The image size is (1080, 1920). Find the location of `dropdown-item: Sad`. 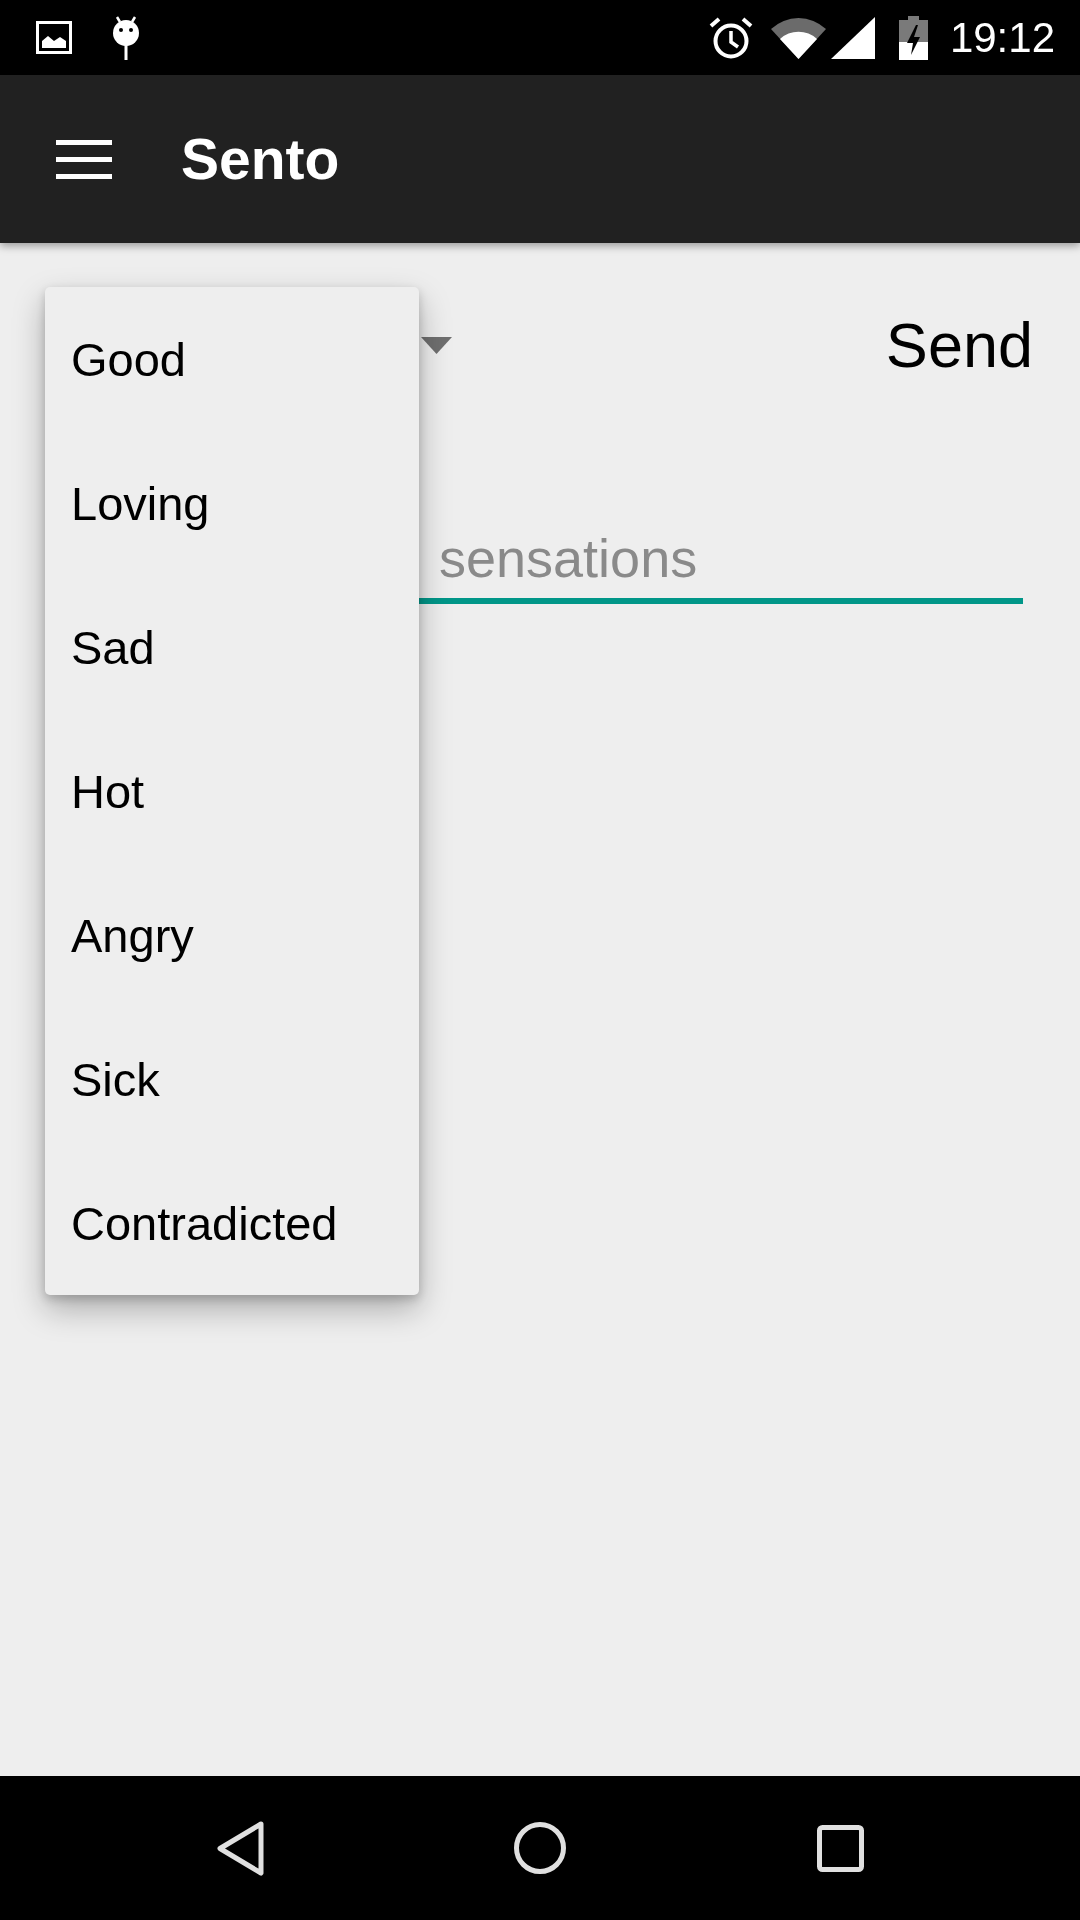

dropdown-item: Sad is located at coordinates (232, 647).